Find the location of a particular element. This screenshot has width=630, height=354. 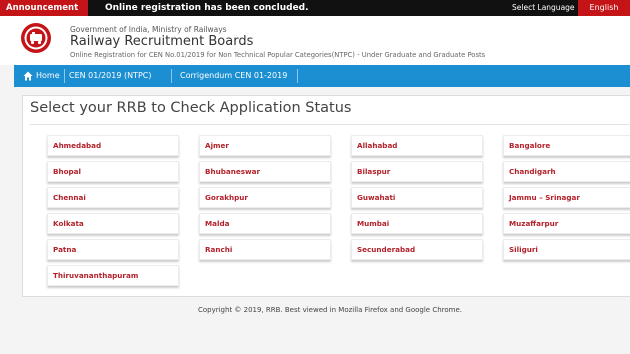

rrb-card: Ranchi is located at coordinates (265, 249).